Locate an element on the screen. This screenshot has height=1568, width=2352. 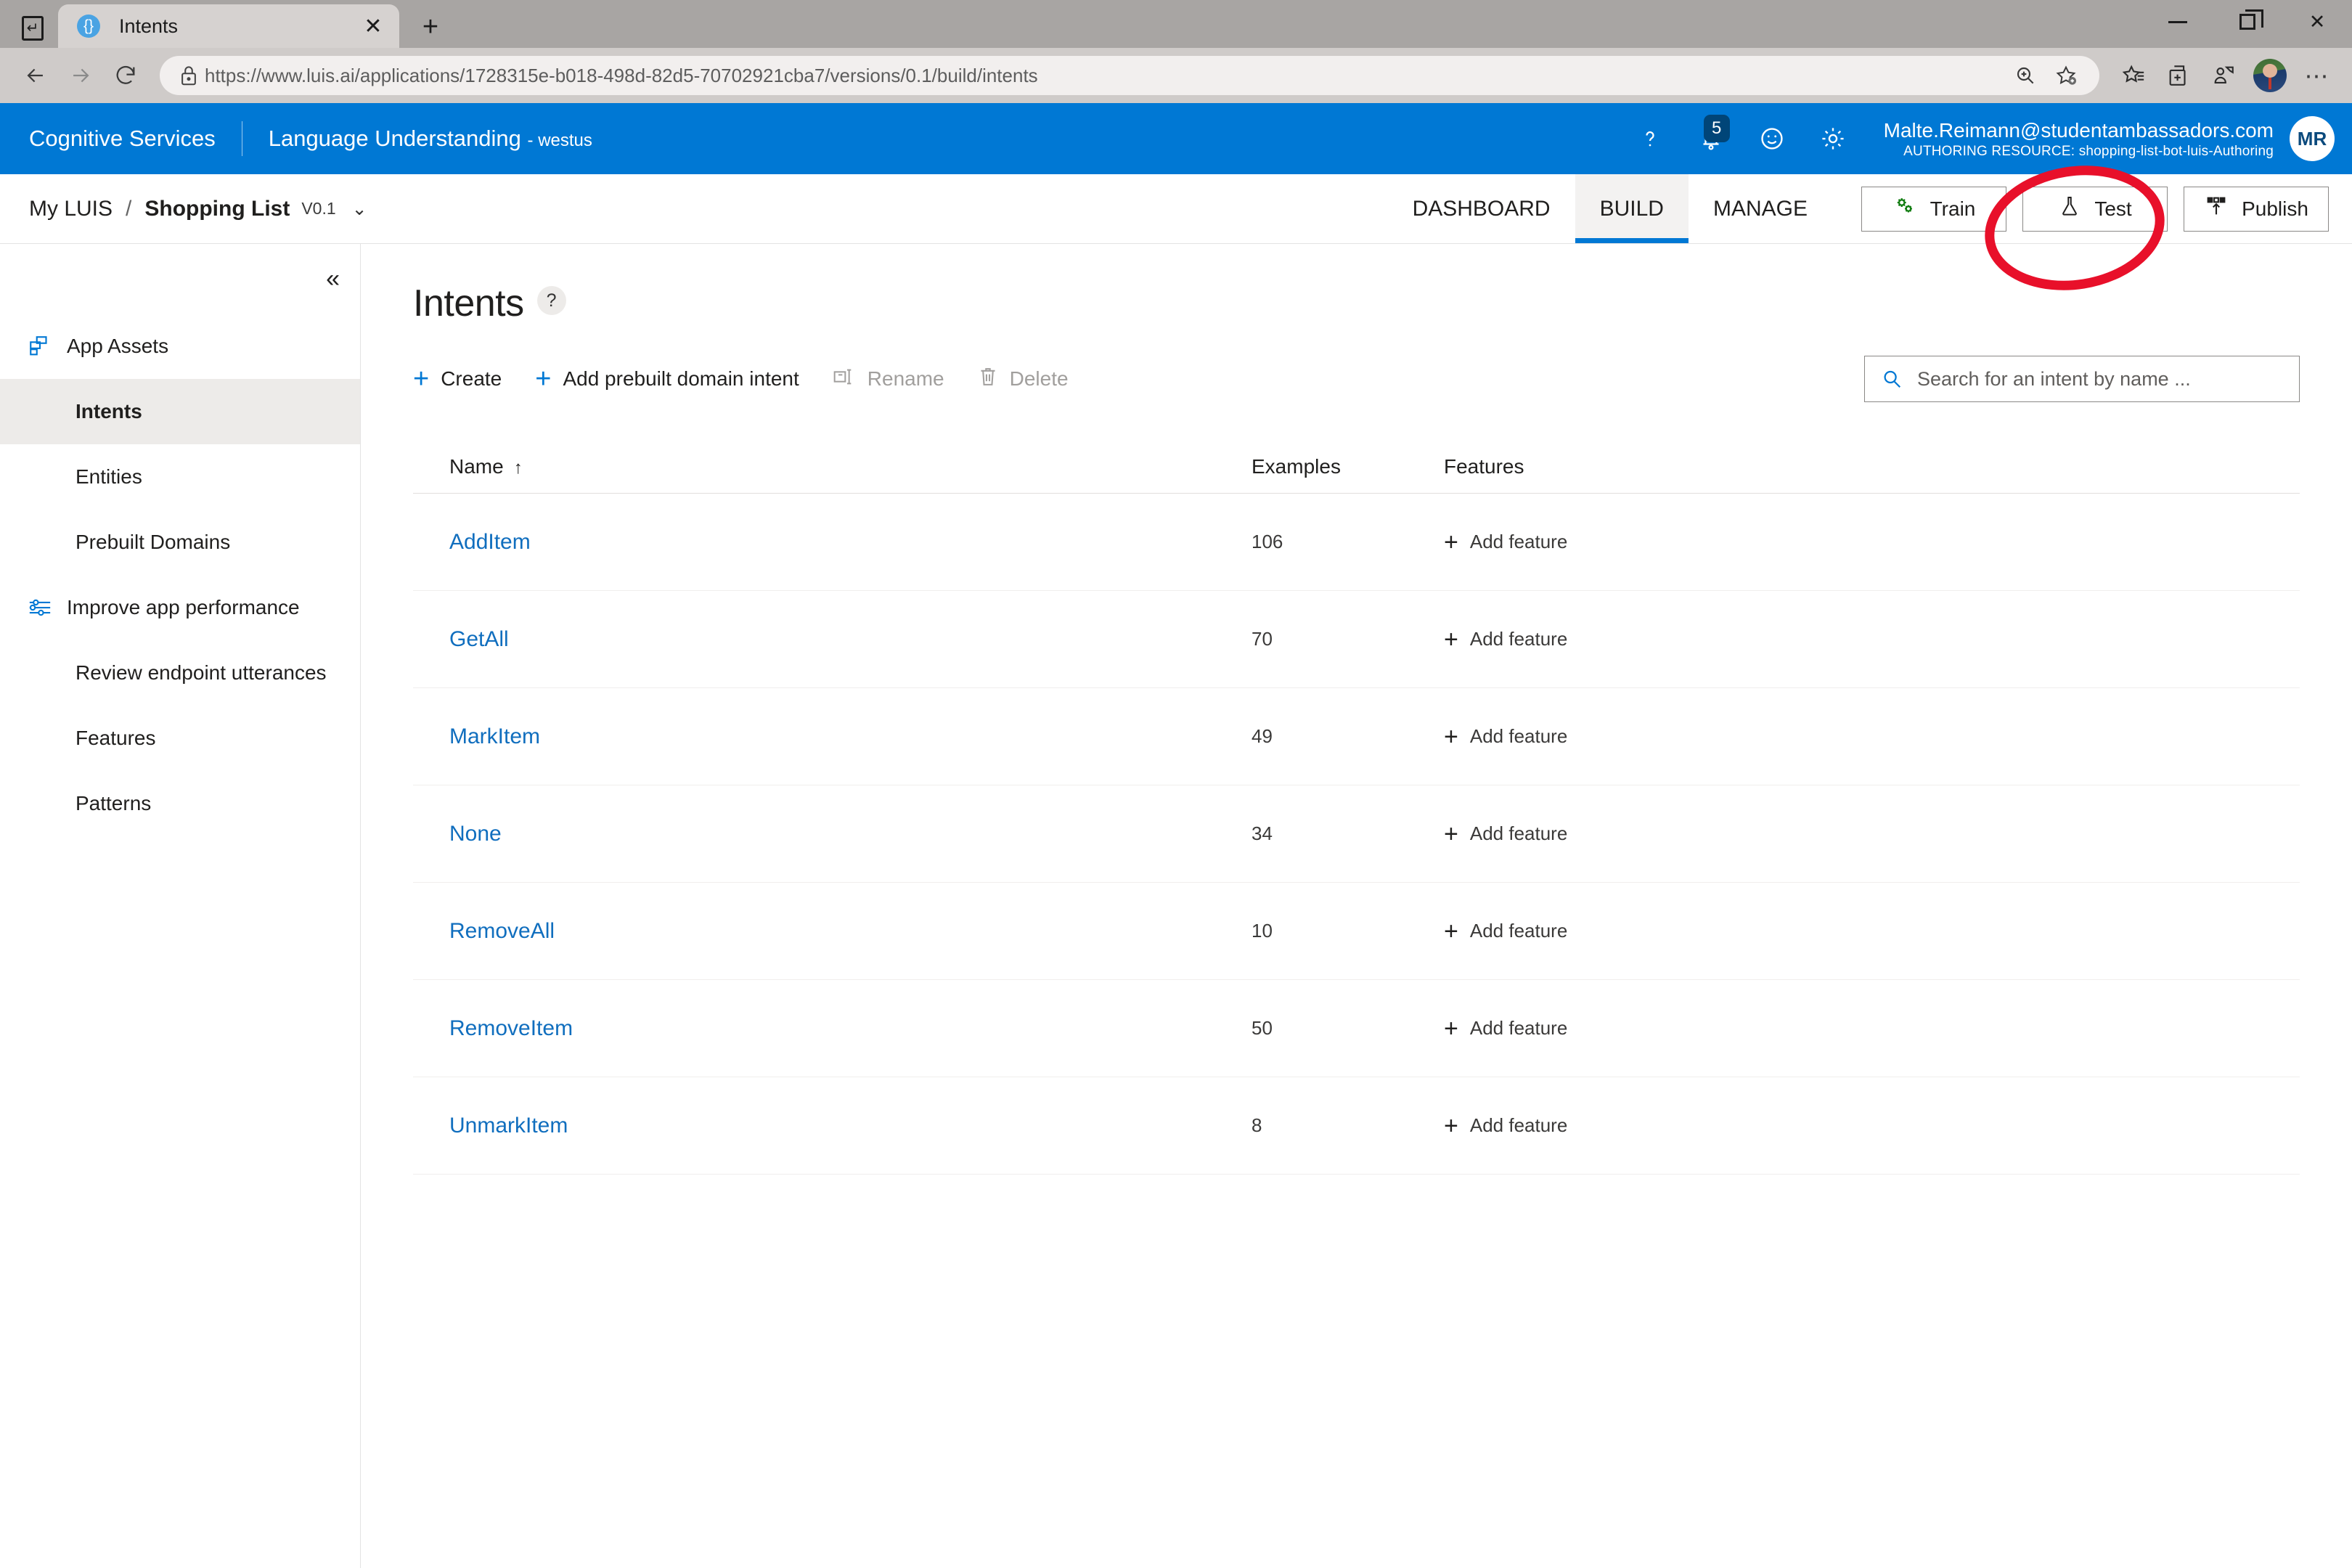
table-row: MarkItem 49 + Add feature is located at coordinates (1356, 737).